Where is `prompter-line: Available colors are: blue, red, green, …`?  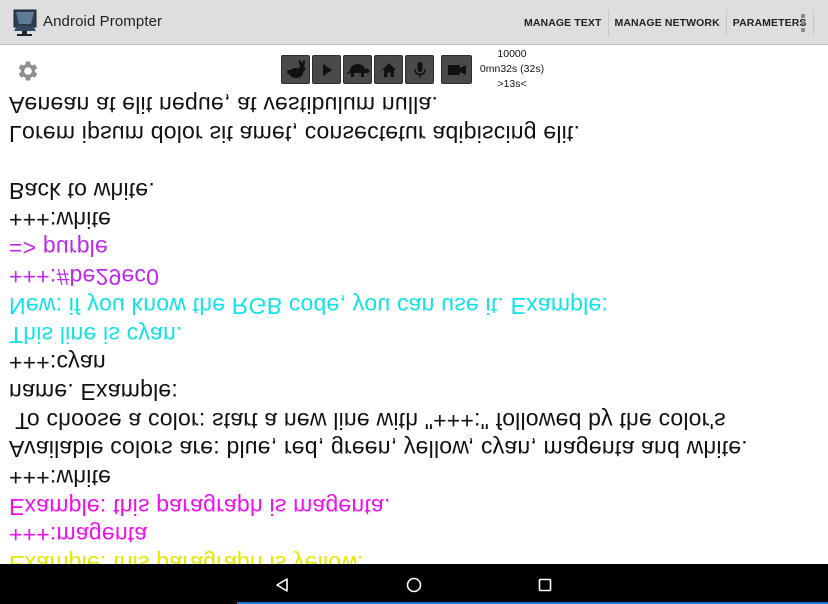 prompter-line: Available colors are: blue, red, green, … is located at coordinates (378, 449).